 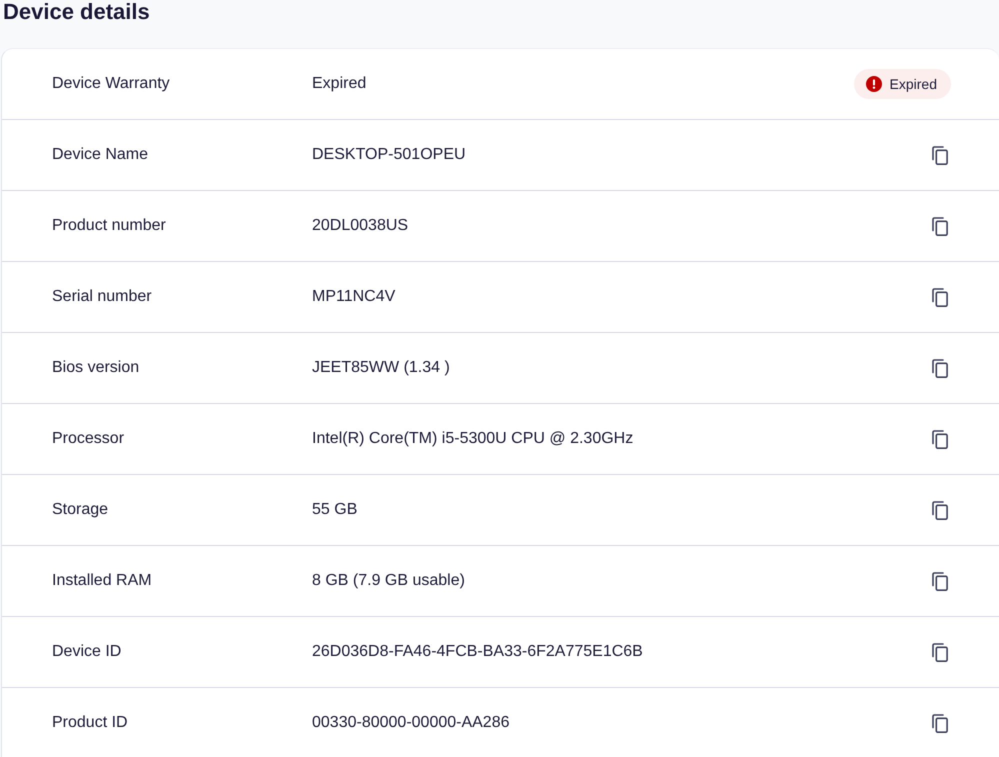 What do you see at coordinates (389, 581) in the screenshot?
I see `field-value: 8 GB (7.9 GB usable)` at bounding box center [389, 581].